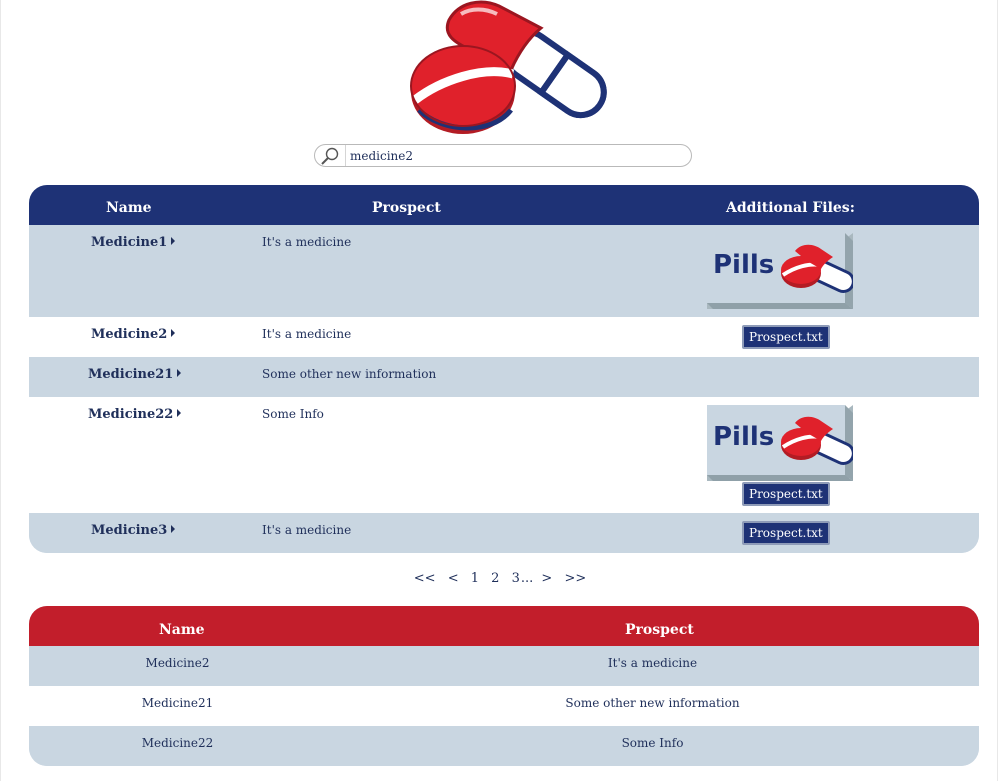  What do you see at coordinates (506, 71) in the screenshot?
I see `pill-logo` at bounding box center [506, 71].